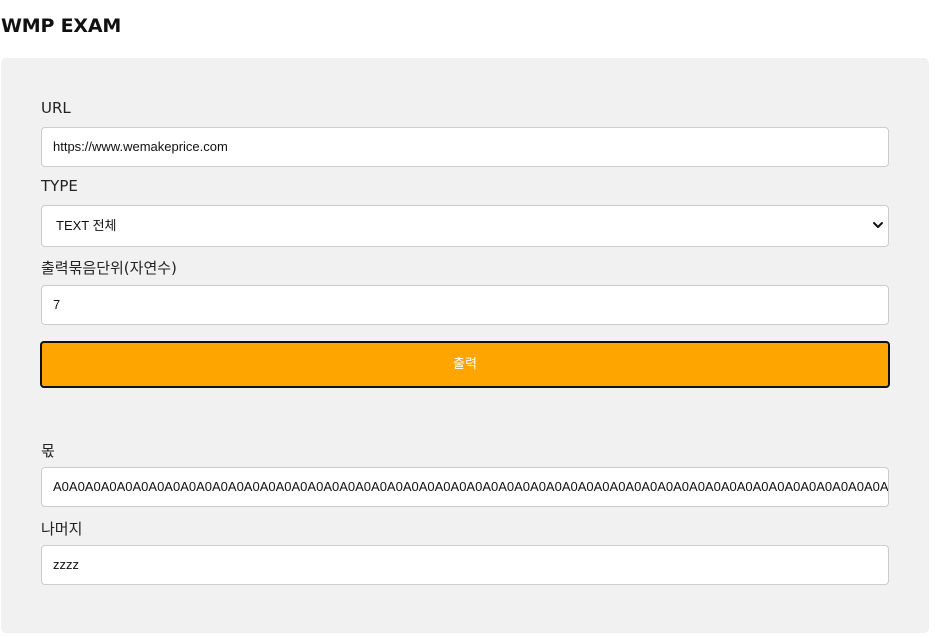 The height and width of the screenshot is (638, 935). Describe the element at coordinates (465, 226) in the screenshot. I see `type-select: TEXT 전체` at that location.